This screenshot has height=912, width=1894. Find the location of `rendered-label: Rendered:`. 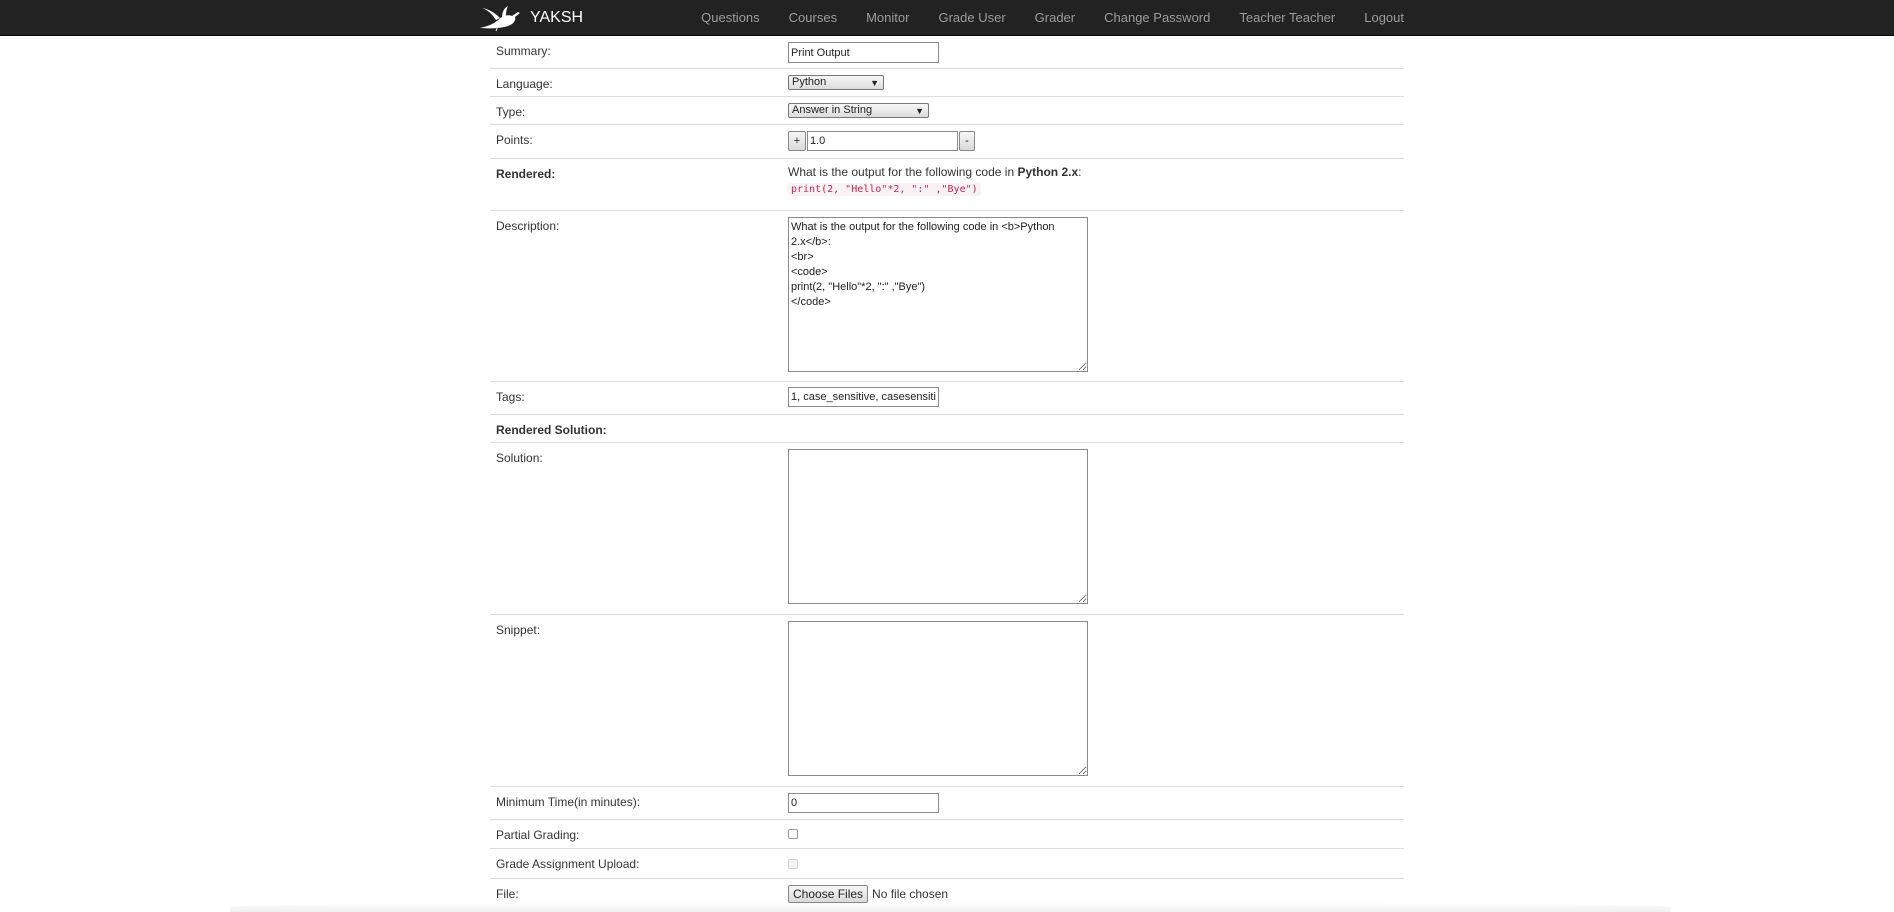

rendered-label: Rendered: is located at coordinates (526, 174).